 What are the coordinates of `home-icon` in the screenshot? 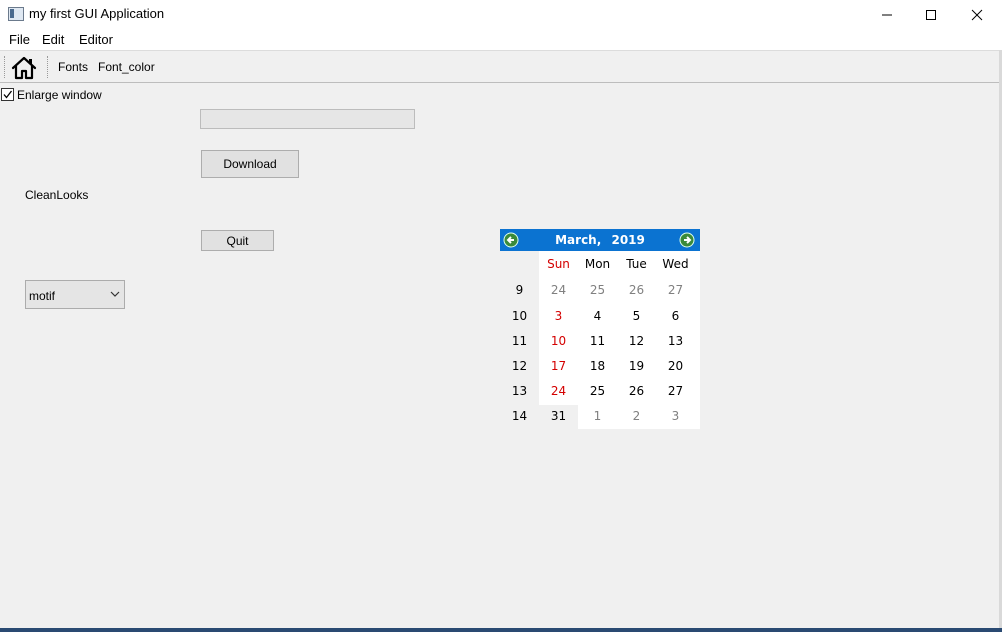 It's located at (24, 67).